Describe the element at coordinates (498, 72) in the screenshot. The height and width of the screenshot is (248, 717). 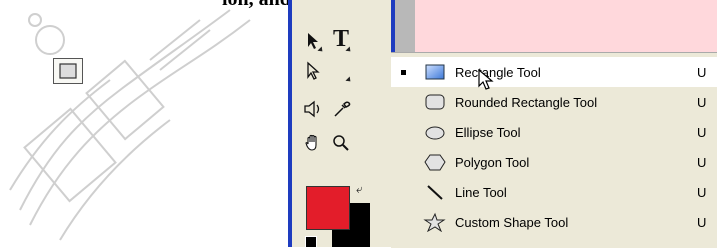
I see `menu-item-label: Rectangle Tool` at that location.